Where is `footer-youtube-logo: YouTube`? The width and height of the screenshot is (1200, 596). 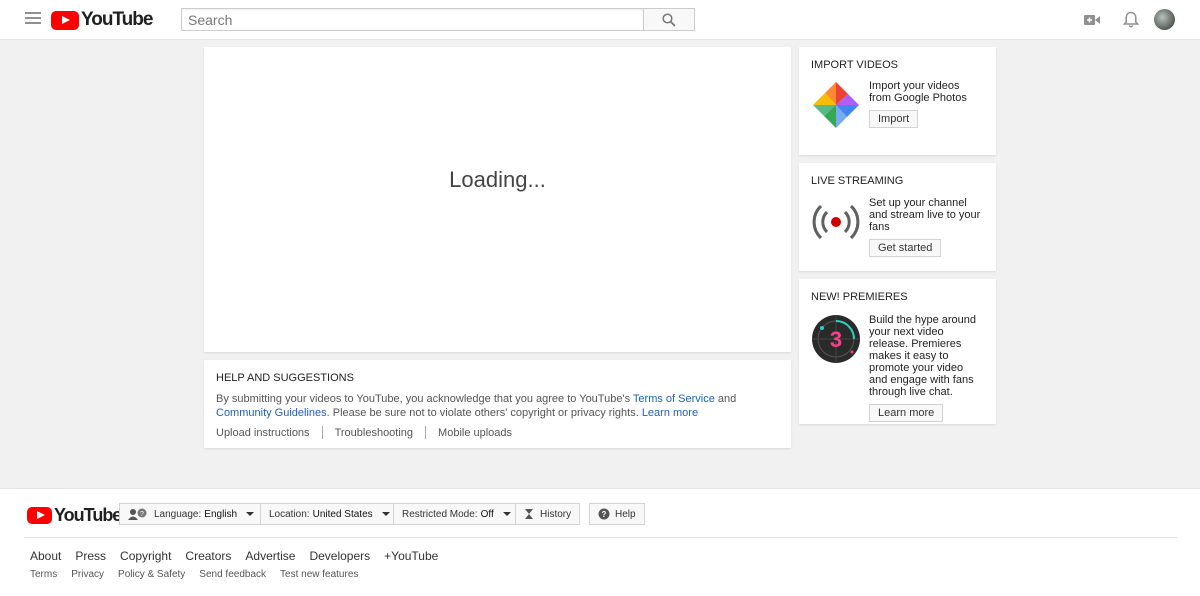 footer-youtube-logo: YouTube is located at coordinates (74, 515).